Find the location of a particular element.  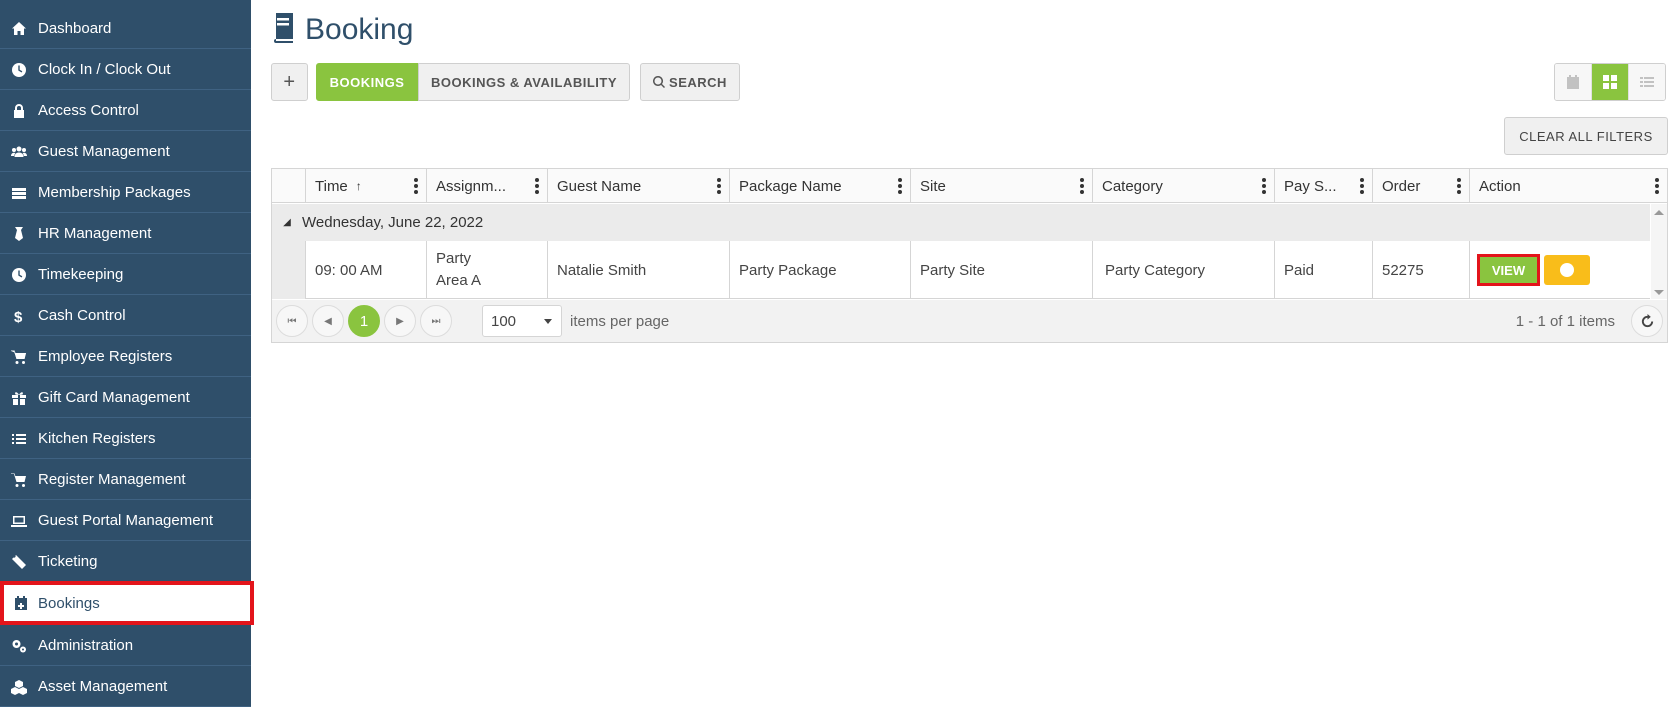

sidebar-item-label: Timekeeping is located at coordinates (81, 274).